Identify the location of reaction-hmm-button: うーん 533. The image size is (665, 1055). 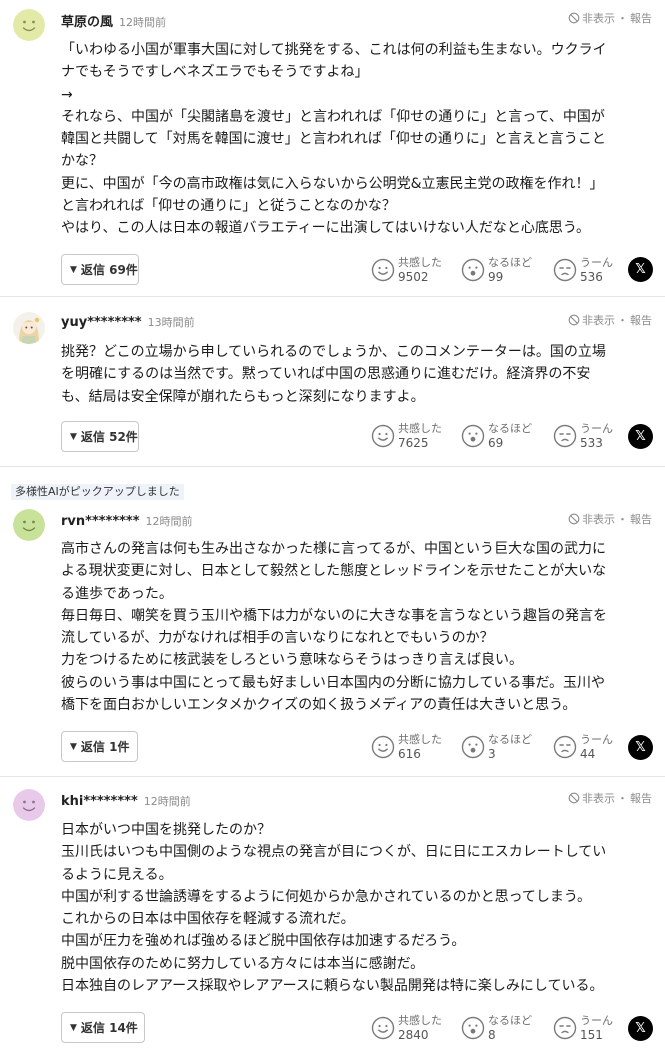
(583, 436).